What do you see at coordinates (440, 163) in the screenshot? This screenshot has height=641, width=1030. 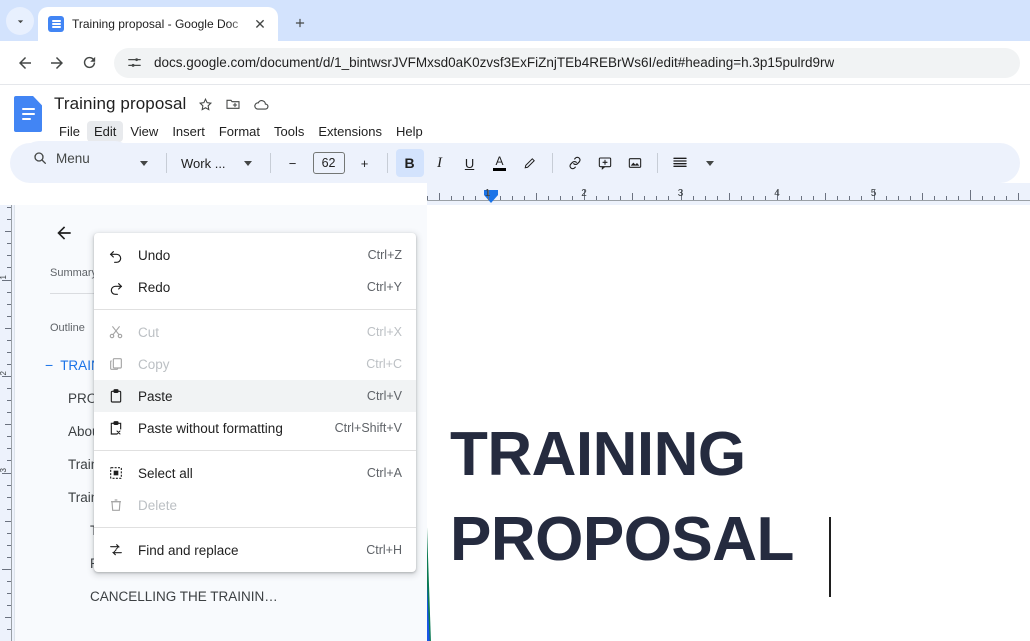 I see `italic-button: I` at bounding box center [440, 163].